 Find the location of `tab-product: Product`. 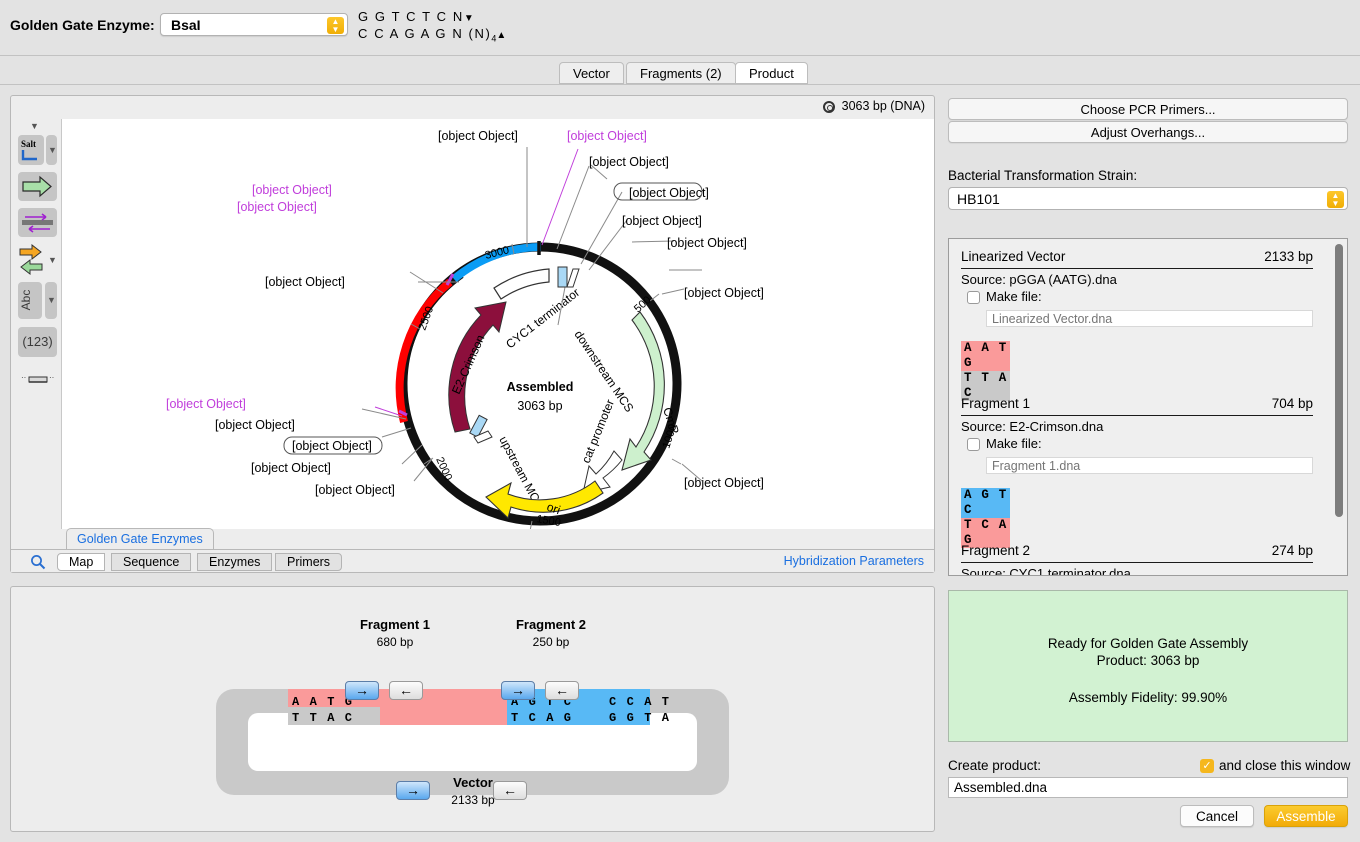

tab-product: Product is located at coordinates (771, 73).